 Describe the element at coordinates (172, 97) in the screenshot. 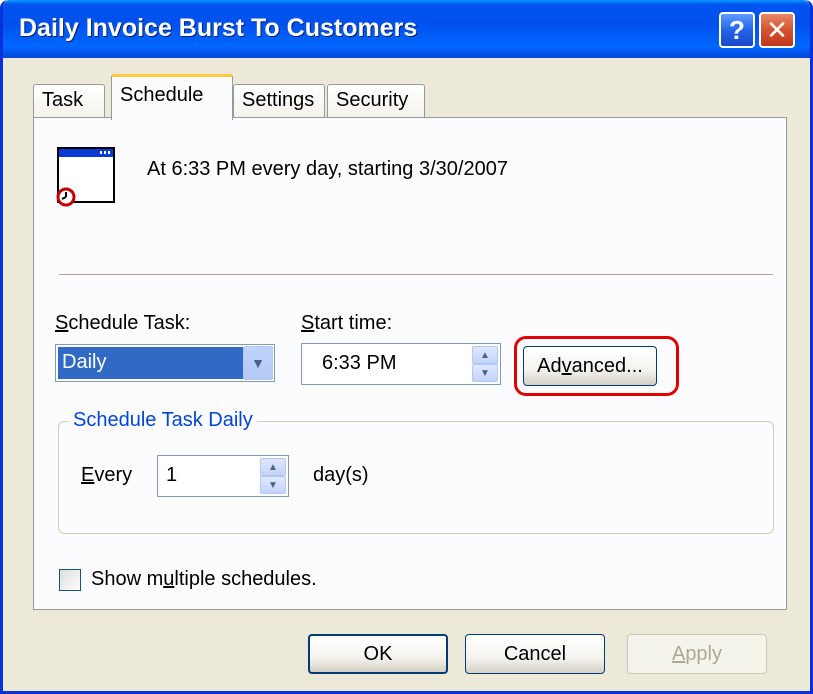

I see `tab-schedule: Schedule` at that location.